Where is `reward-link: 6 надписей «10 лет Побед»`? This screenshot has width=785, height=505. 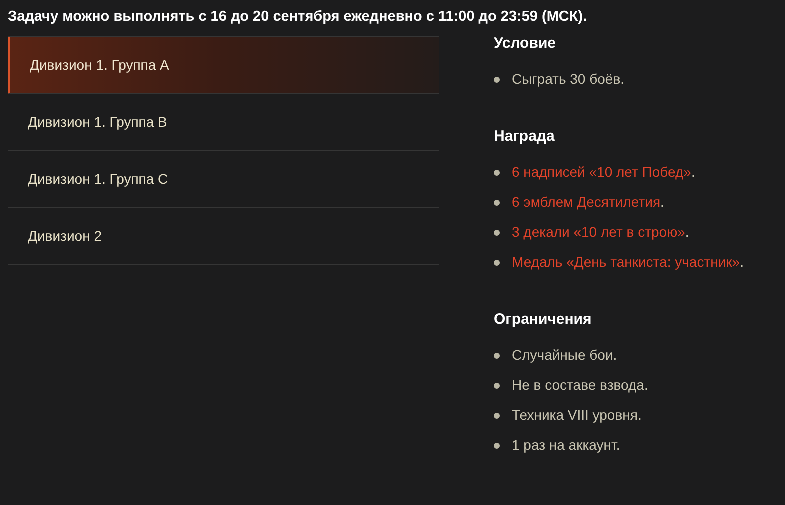
reward-link: 6 надписей «10 лет Побед» is located at coordinates (602, 172).